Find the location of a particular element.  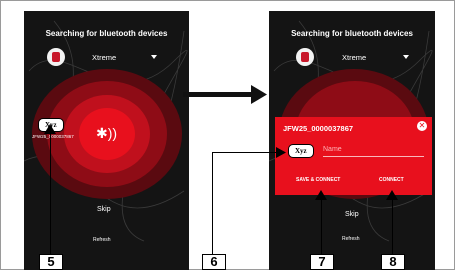

save-and-connect-button: SAVE & CONNECT is located at coordinates (318, 180).